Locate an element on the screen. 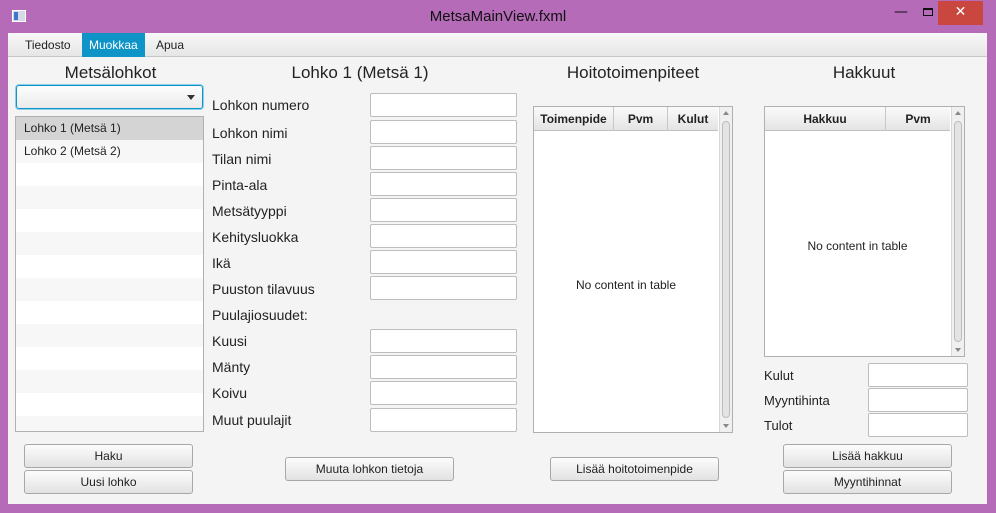 Image resolution: width=996 pixels, height=513 pixels. column-header: Hakkuu is located at coordinates (825, 119).